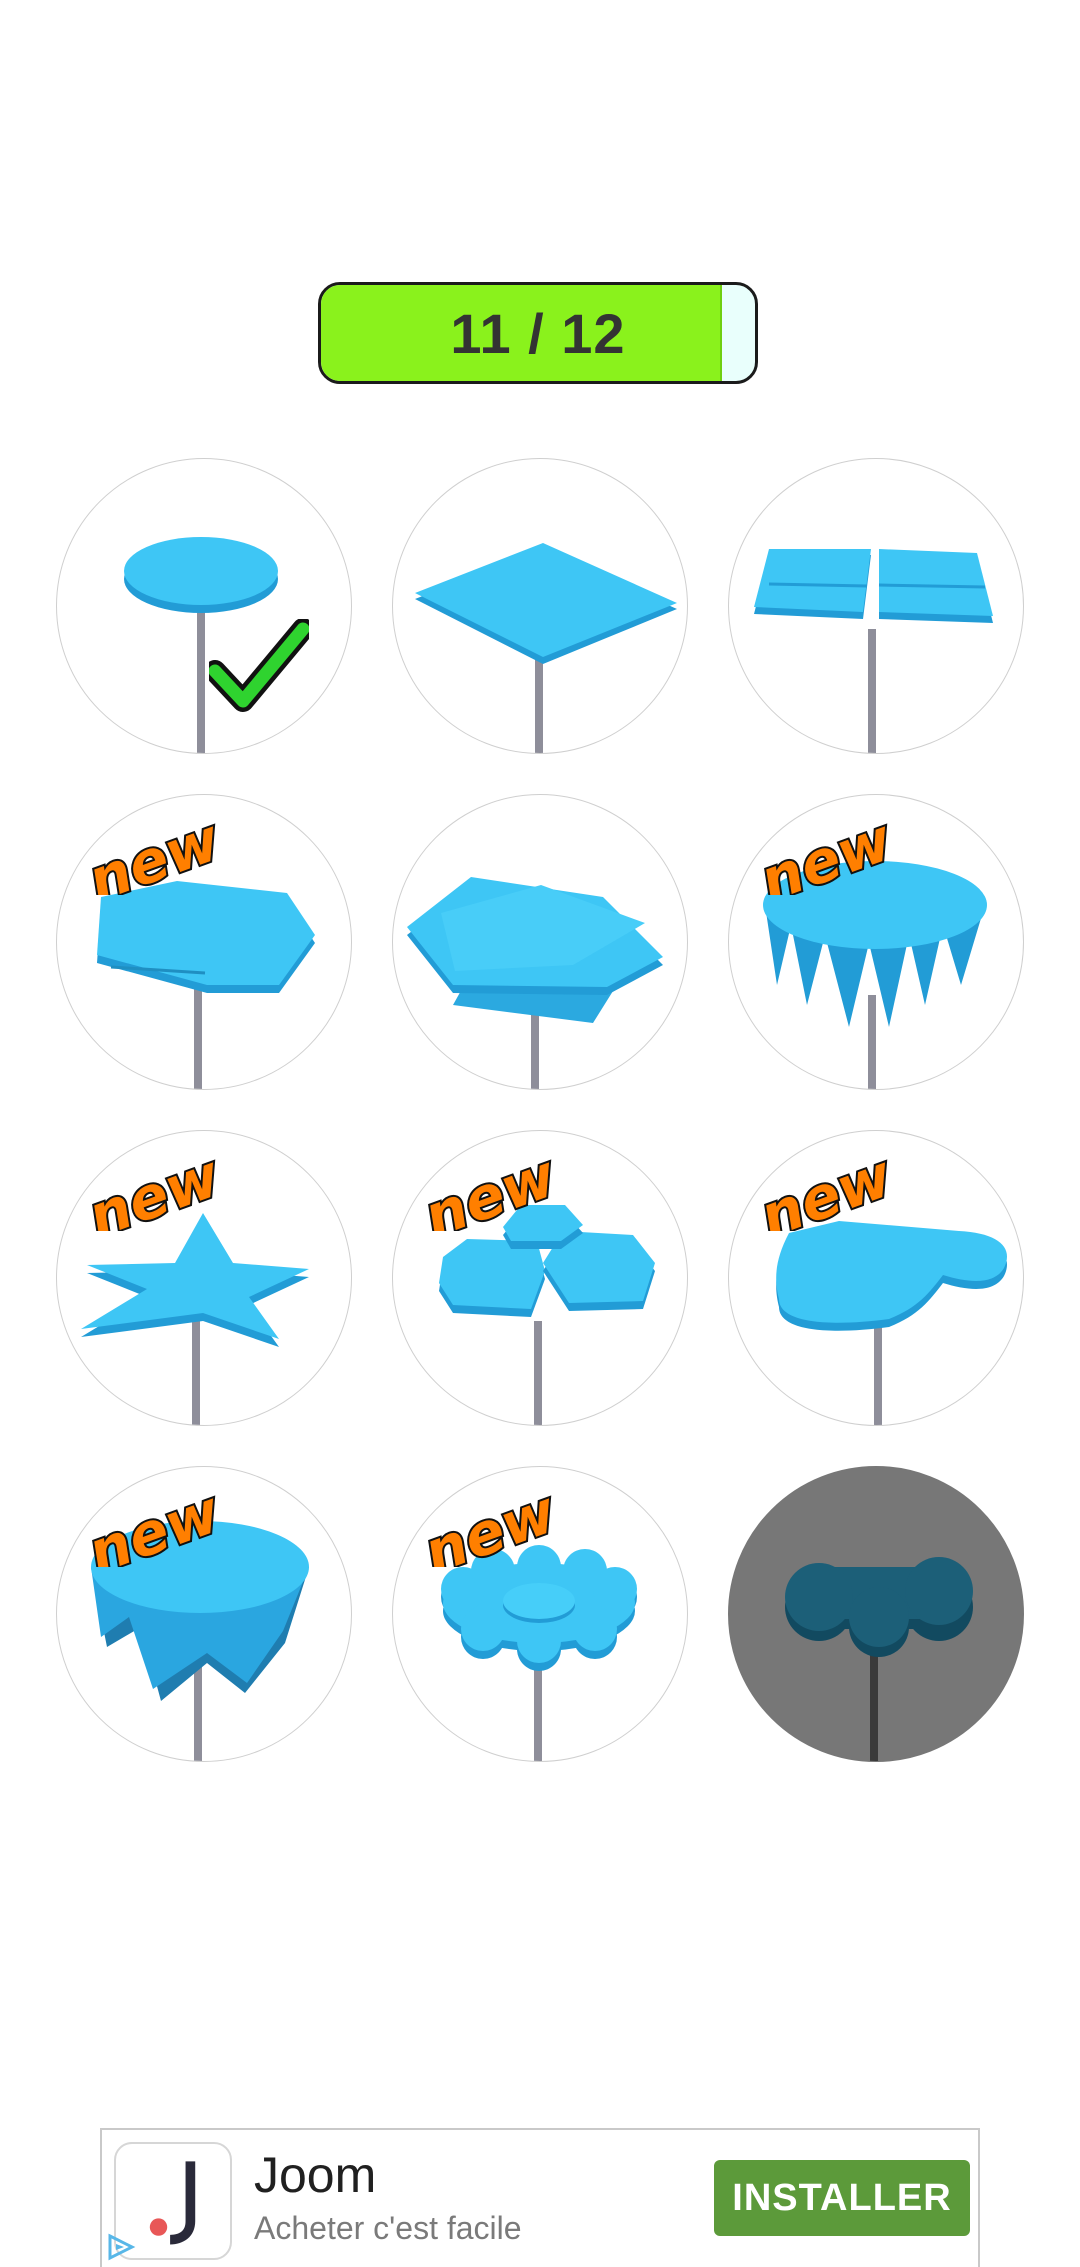 The image size is (1080, 2267). Describe the element at coordinates (200, 1641) in the screenshot. I see `tablecloth-table-icon` at that location.